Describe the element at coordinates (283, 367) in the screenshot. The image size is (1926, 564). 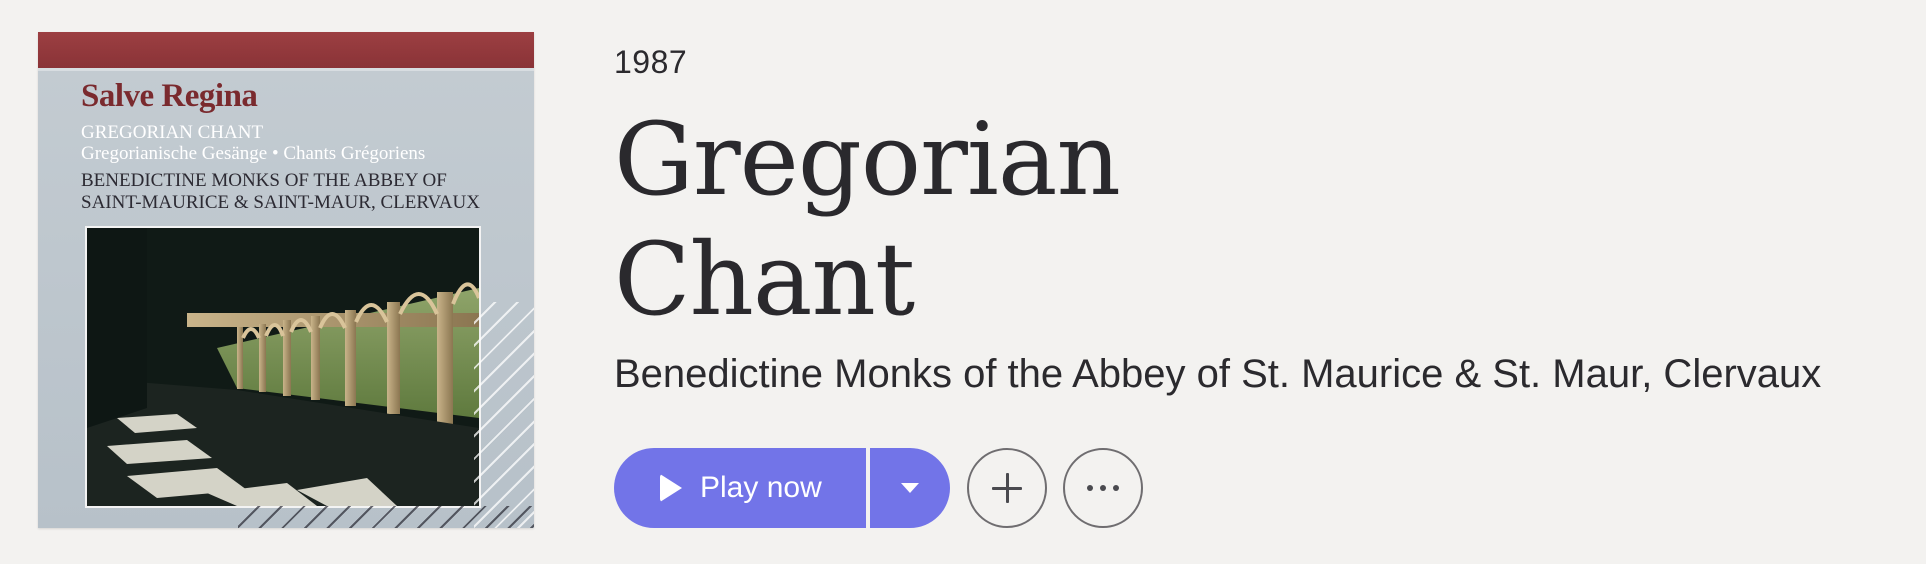
I see `cloister-photo` at that location.